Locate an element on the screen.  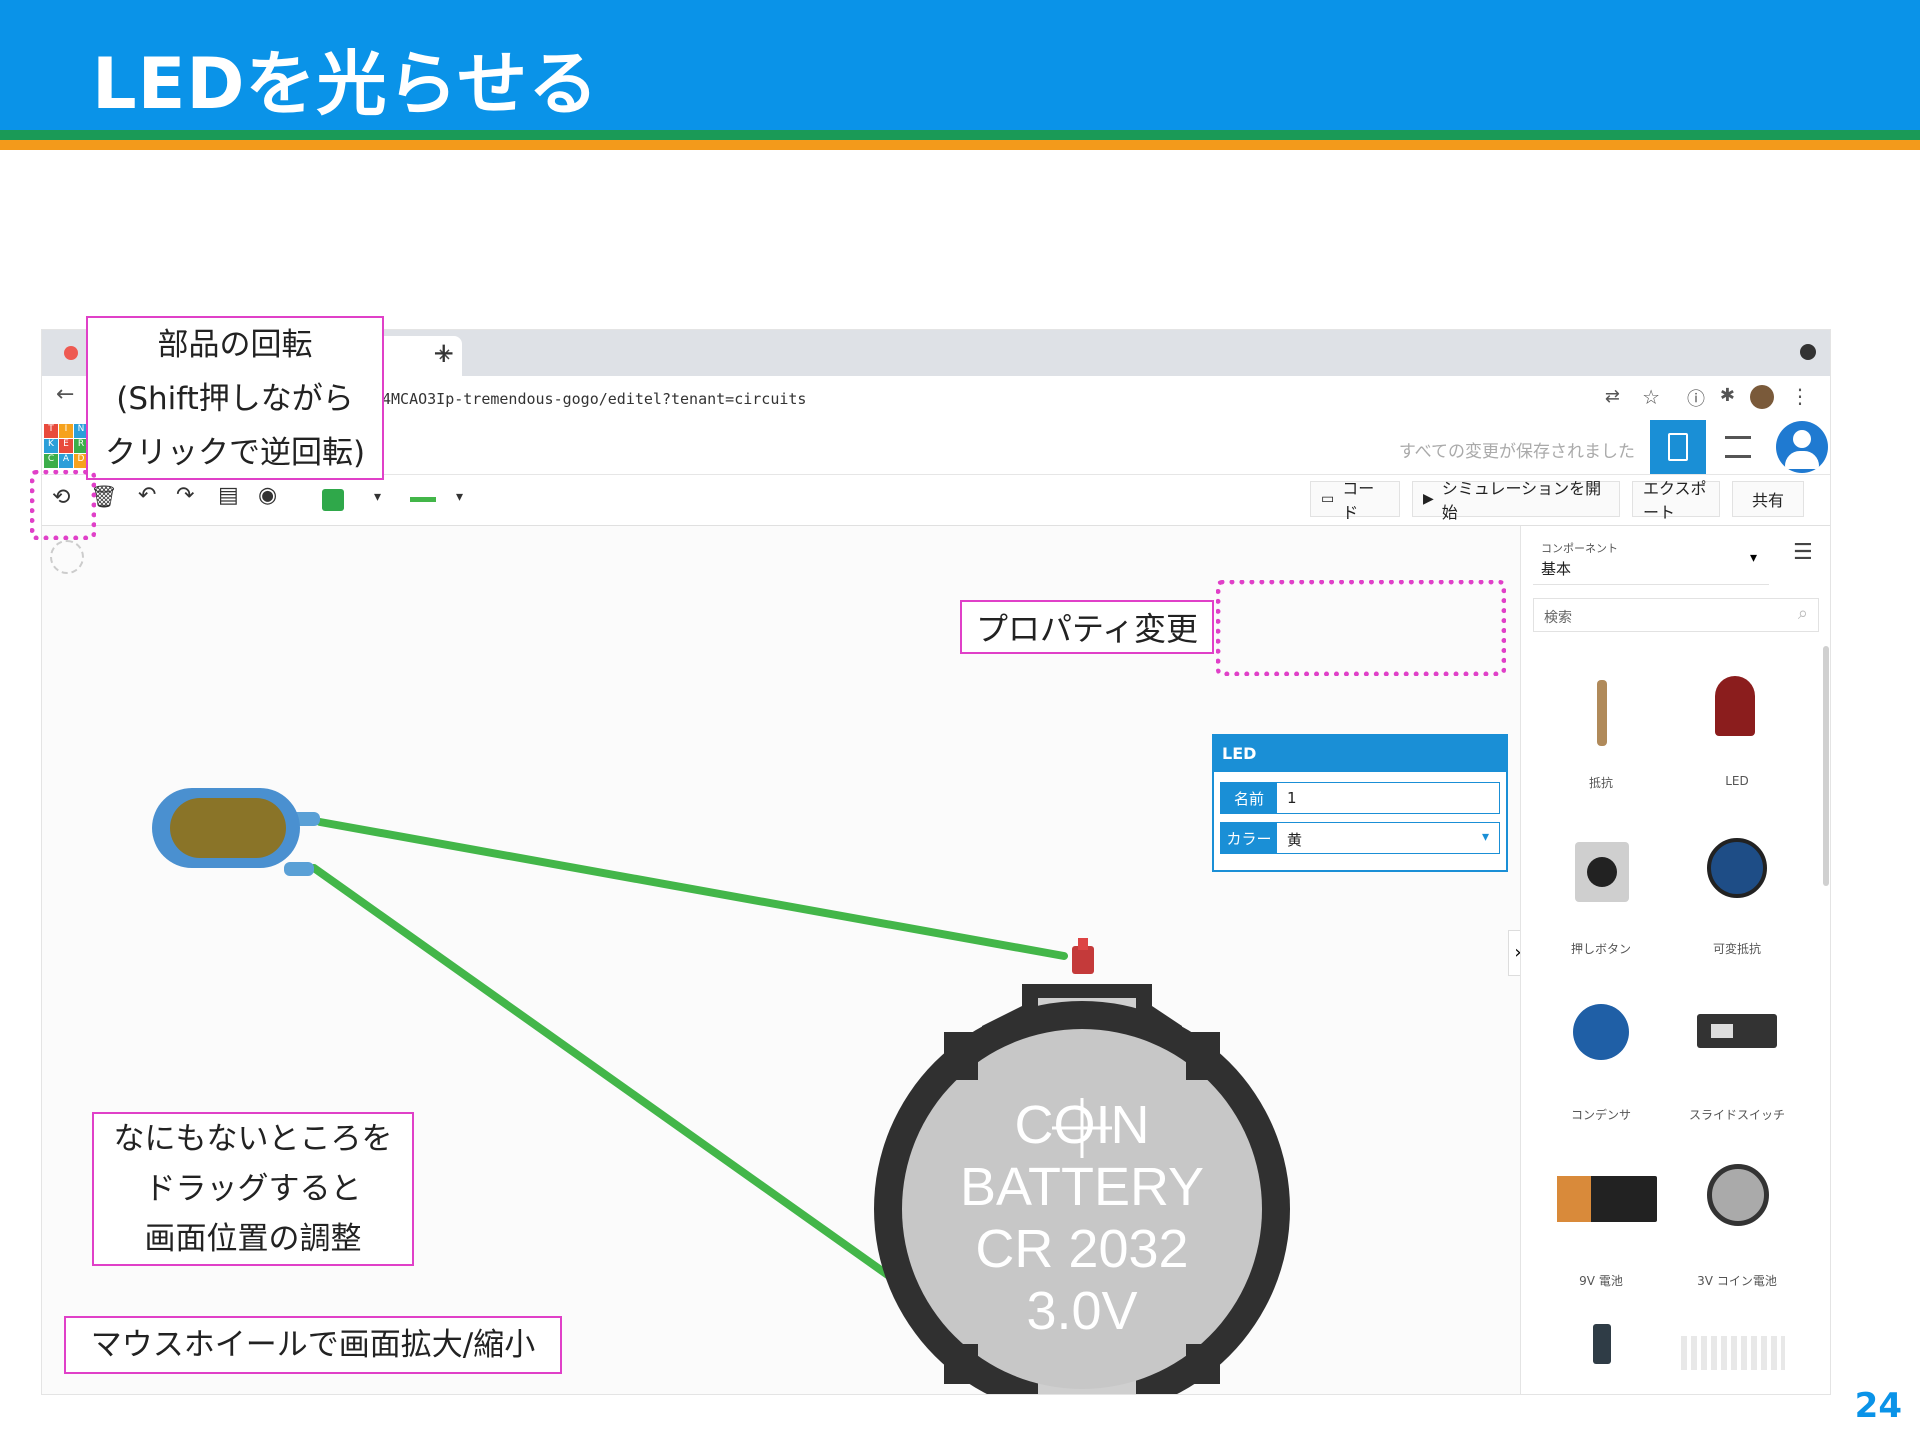
properties-panel: LED 名前 1 カラー 黄 ▾ is located at coordinates (1360, 803).